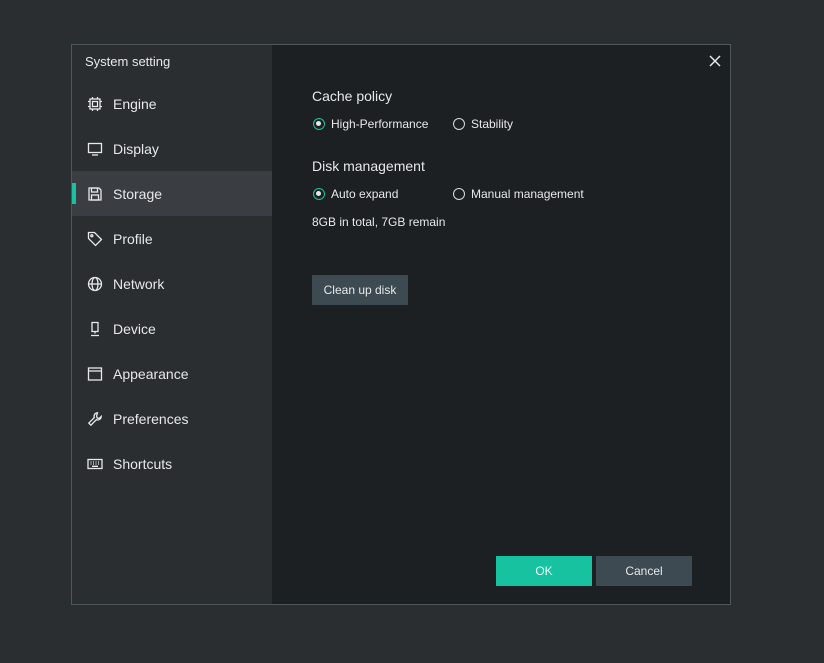 This screenshot has width=824, height=663. What do you see at coordinates (95, 194) in the screenshot?
I see `save-icon` at bounding box center [95, 194].